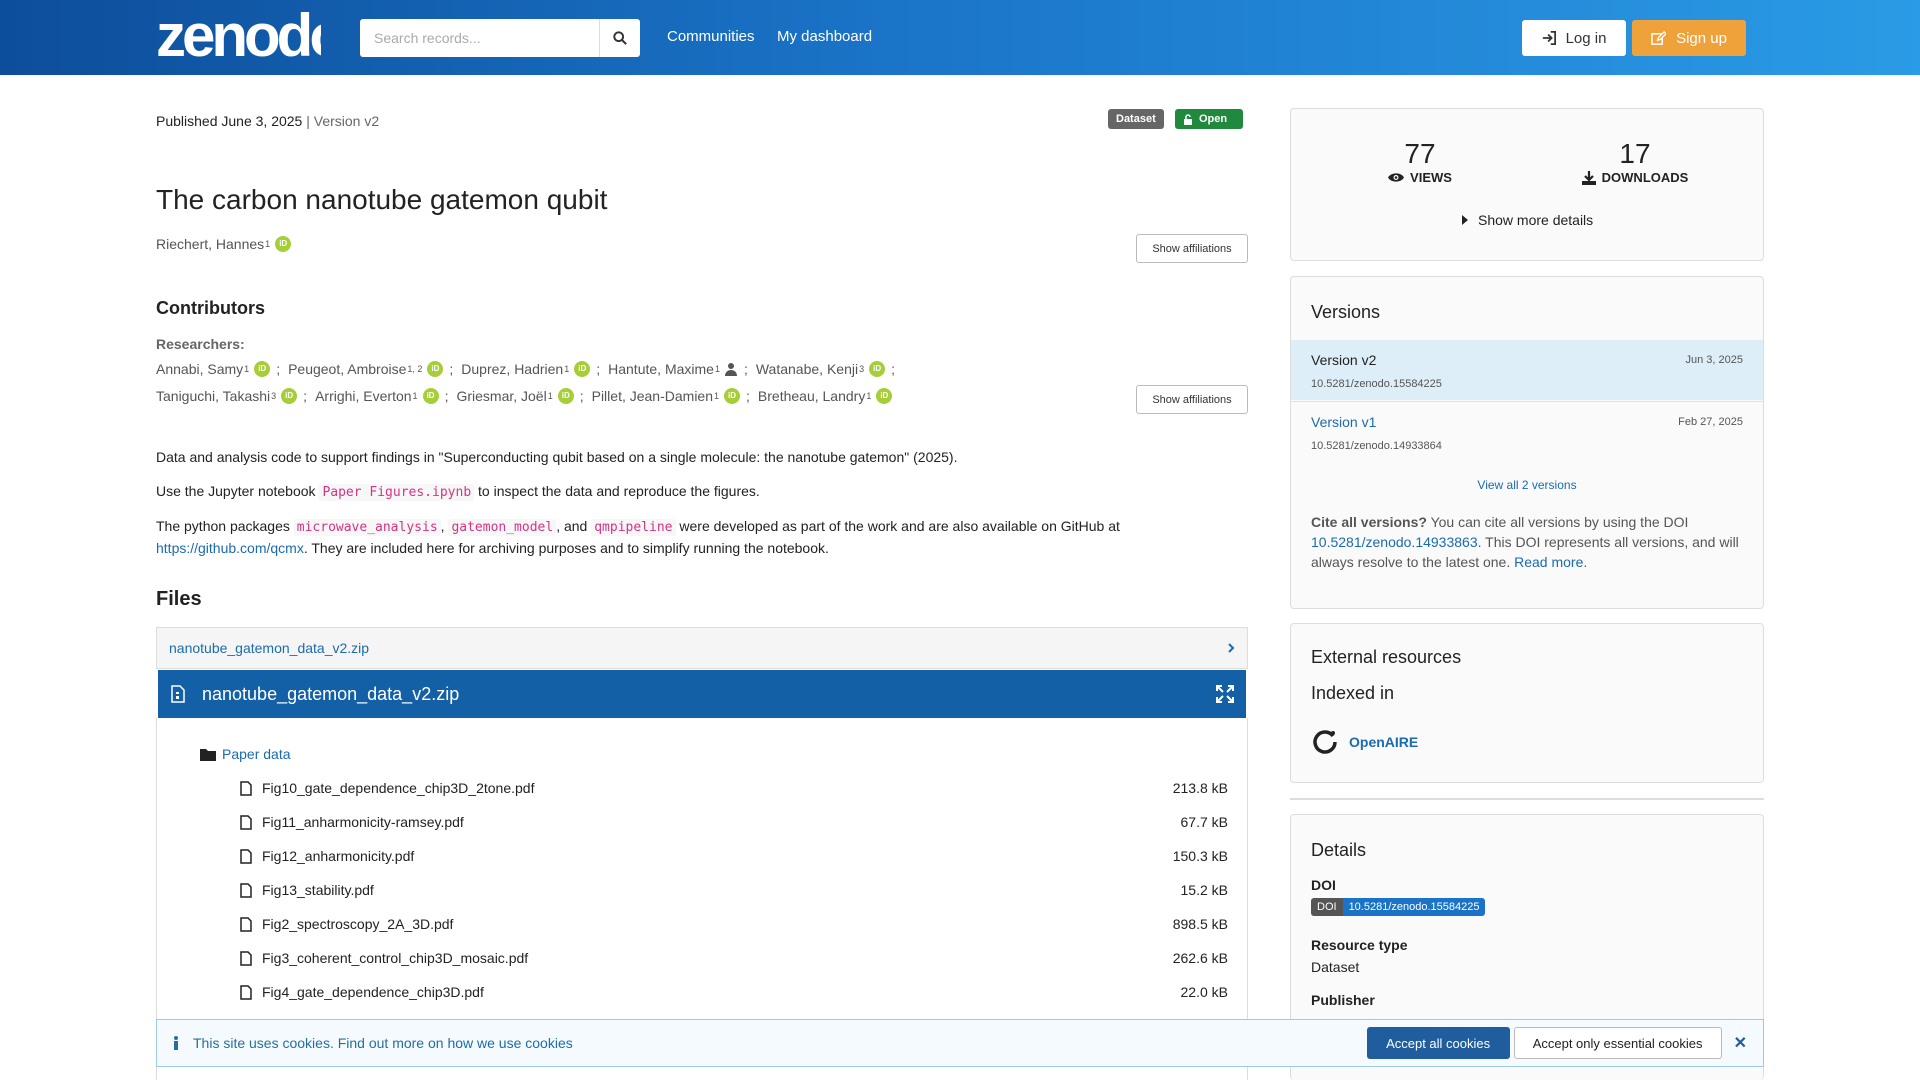 The height and width of the screenshot is (1080, 1920). I want to click on concept-doi-link: 10.5281/zenodo.14933863, so click(1394, 542).